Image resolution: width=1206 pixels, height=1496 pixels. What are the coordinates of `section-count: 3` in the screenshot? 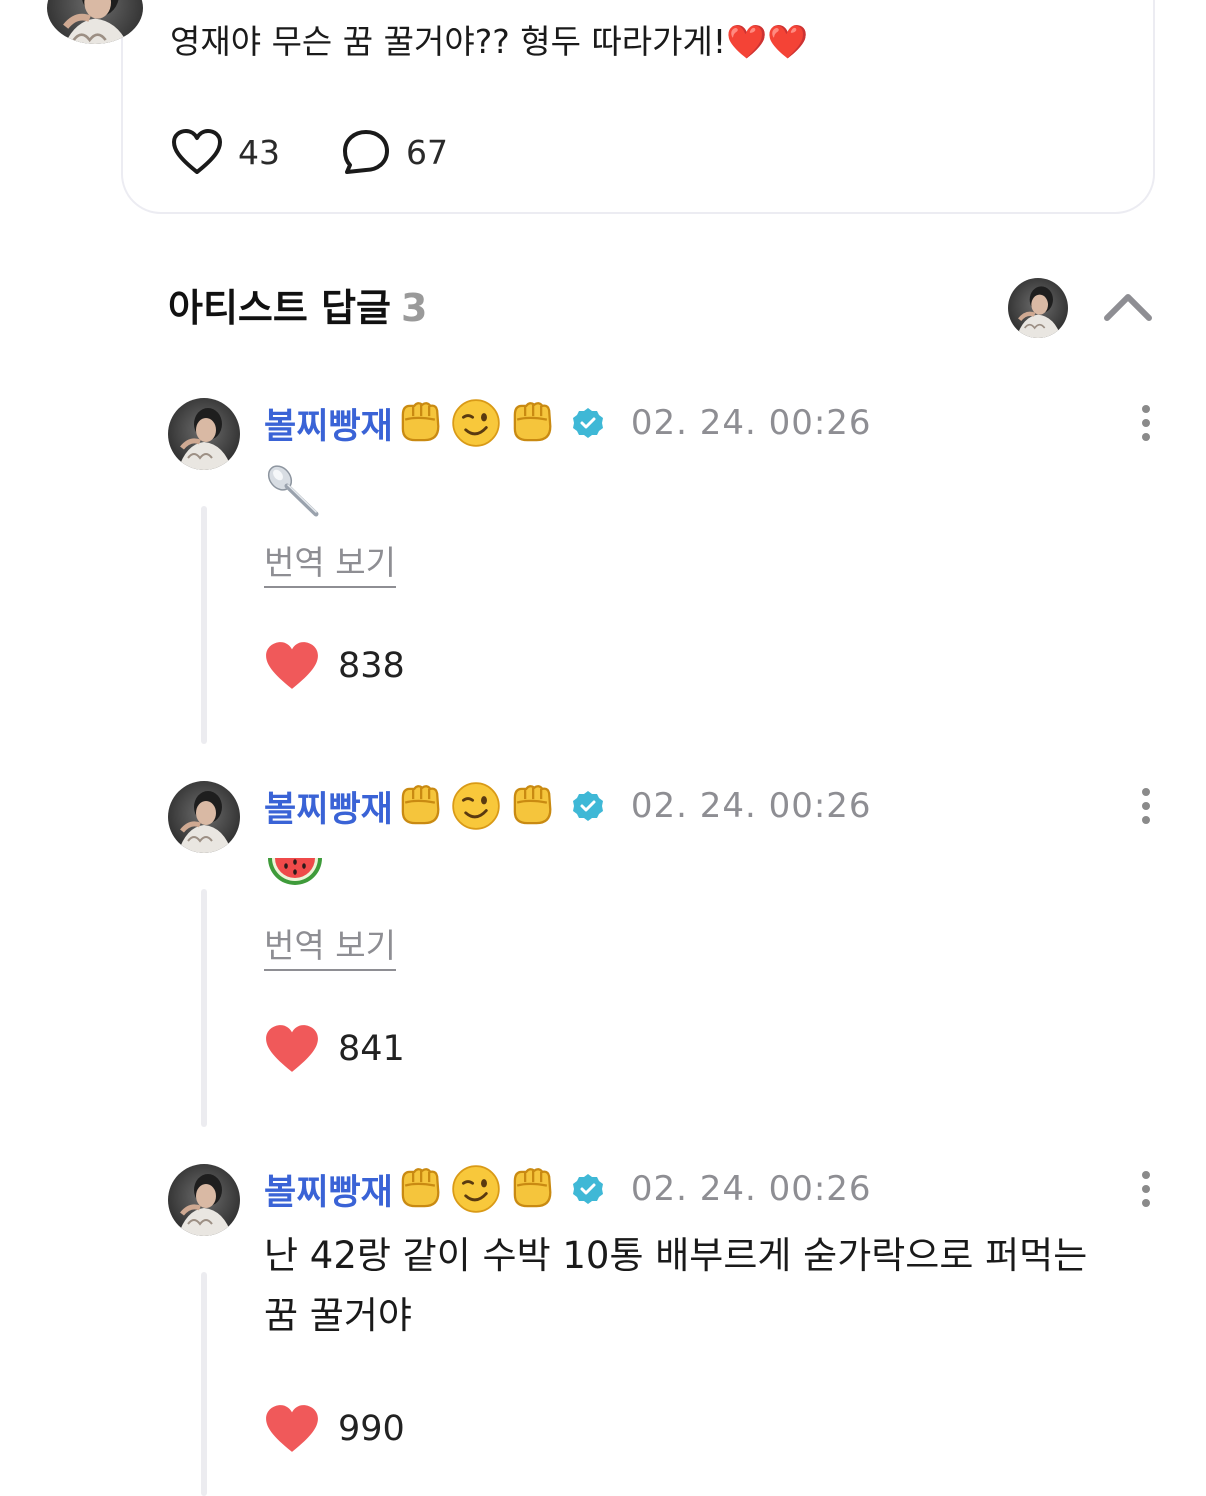 It's located at (414, 308).